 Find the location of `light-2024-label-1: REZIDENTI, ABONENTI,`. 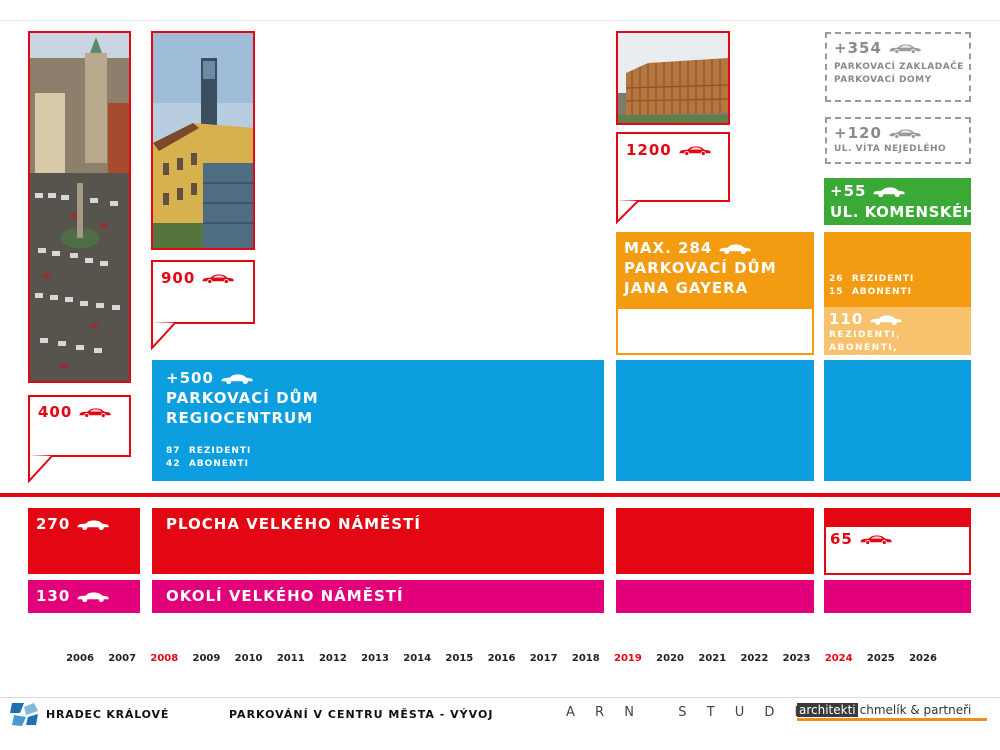

light-2024-label-1: REZIDENTI, ABONENTI, is located at coordinates (865, 341).